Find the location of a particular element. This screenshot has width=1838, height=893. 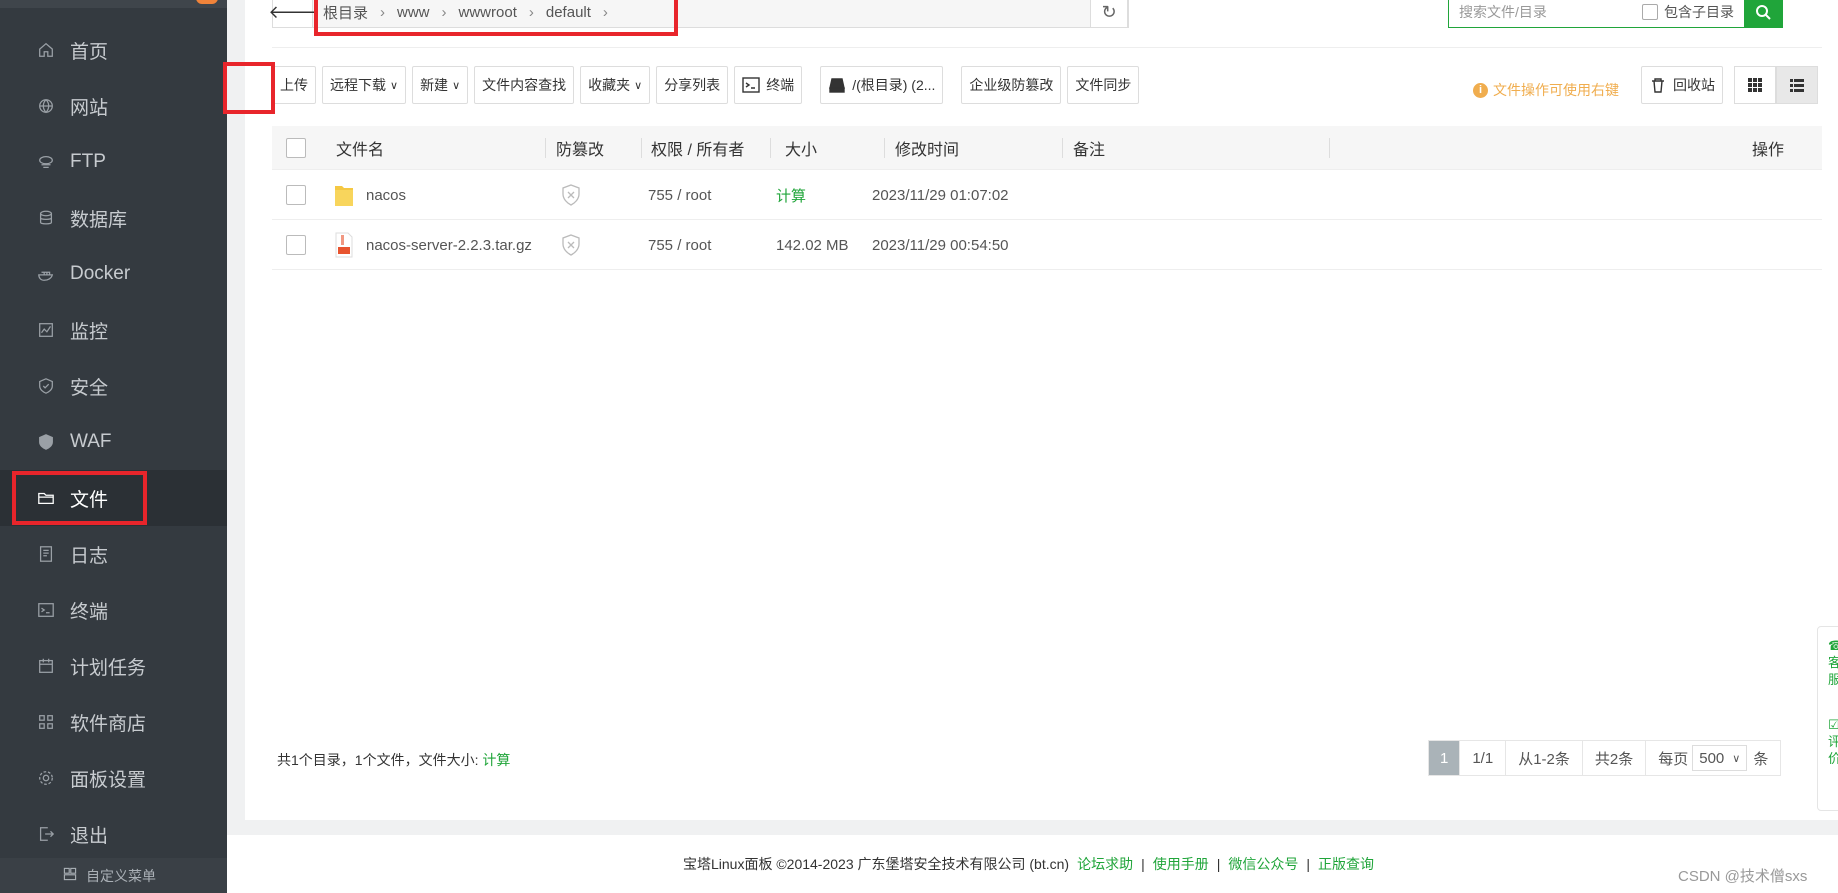

upload-button: 上传 is located at coordinates (294, 85).